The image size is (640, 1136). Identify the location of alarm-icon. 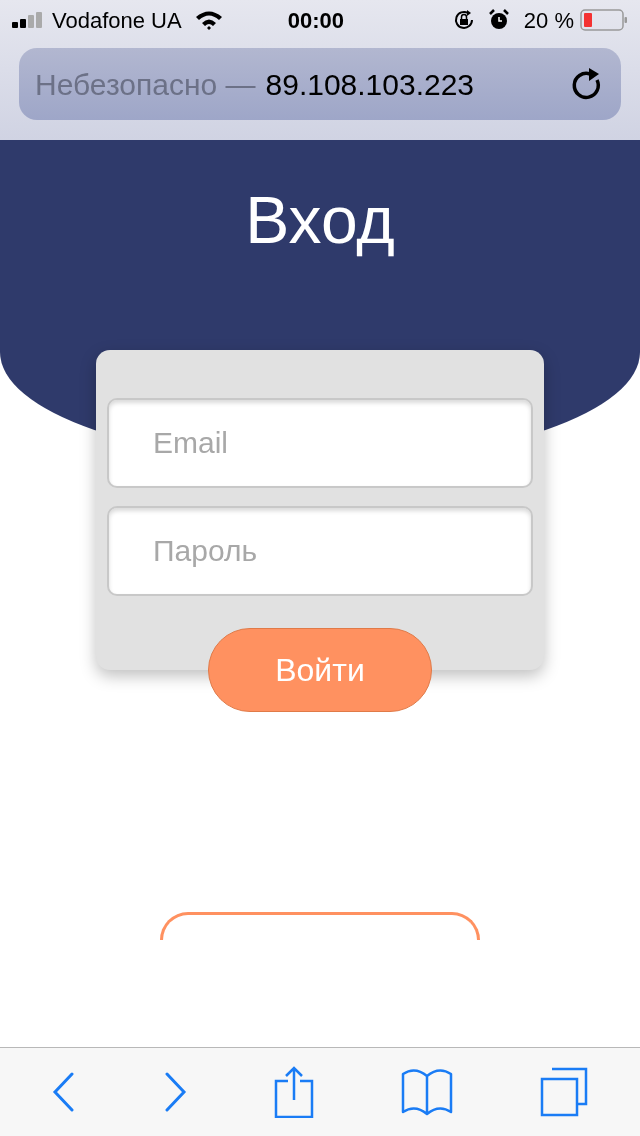
(498, 20).